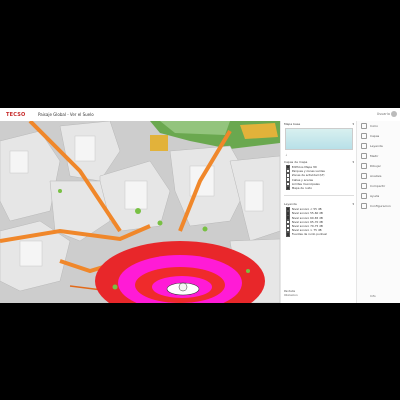 The height and width of the screenshot is (400, 400). I want to click on help-icon, so click(364, 196).